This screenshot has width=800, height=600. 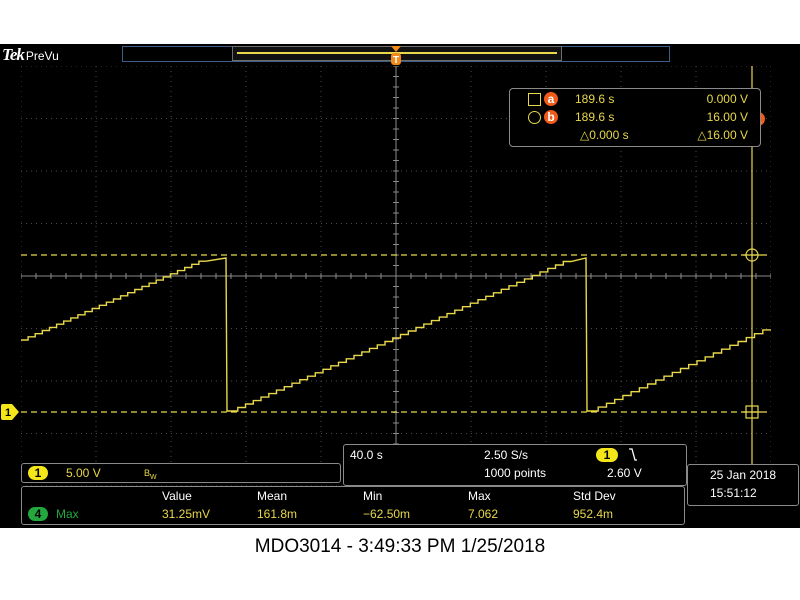 I want to click on top-status-bar: Tek PreVu T, so click(x=400, y=55).